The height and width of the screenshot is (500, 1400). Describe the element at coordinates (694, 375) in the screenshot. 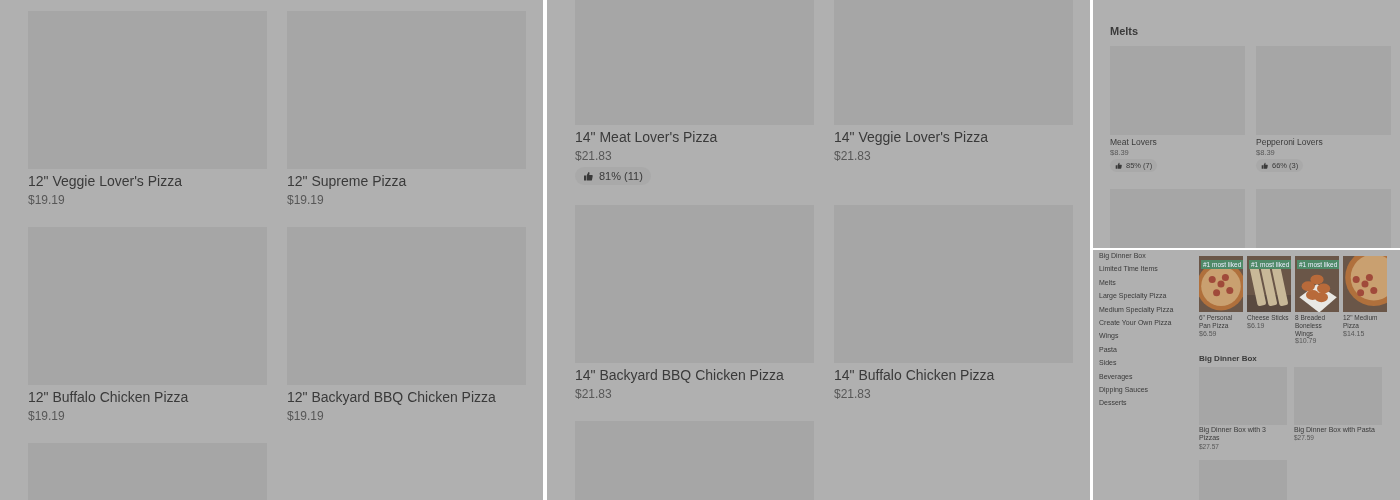

I see `item-name: 14" Backyard BBQ Chicken Pizza` at that location.